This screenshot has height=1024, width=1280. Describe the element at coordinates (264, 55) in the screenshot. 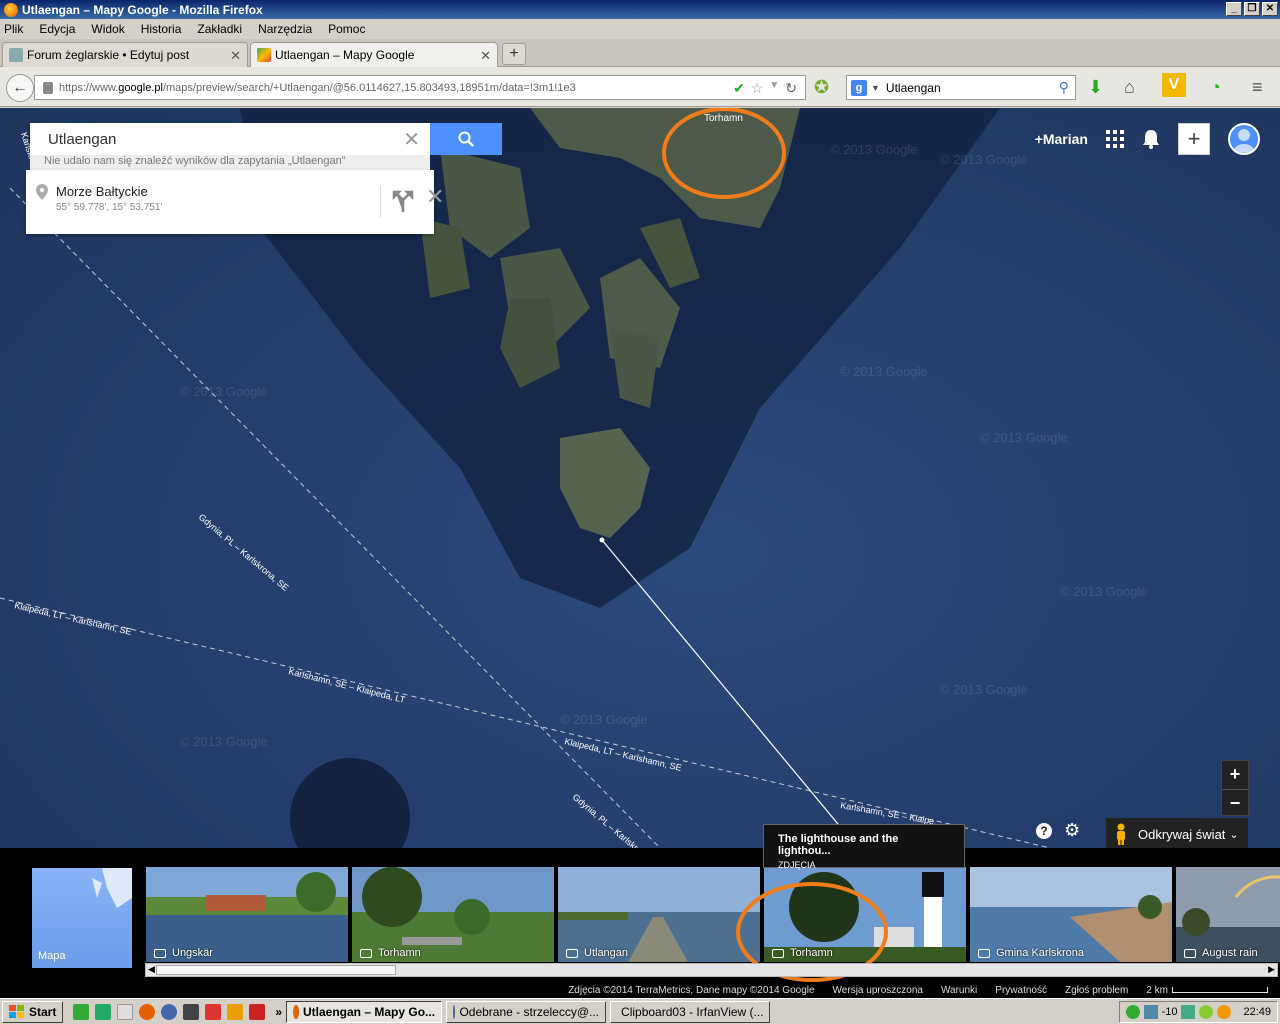

I see `maps-favicon-icon` at that location.